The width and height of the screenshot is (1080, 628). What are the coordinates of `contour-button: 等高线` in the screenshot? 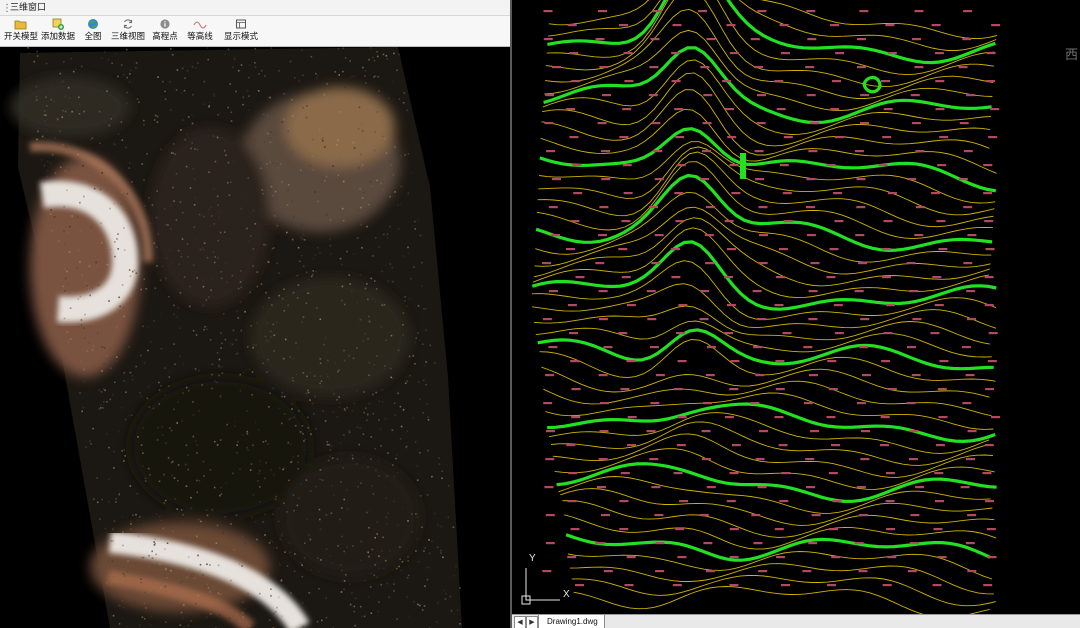 It's located at (200, 31).